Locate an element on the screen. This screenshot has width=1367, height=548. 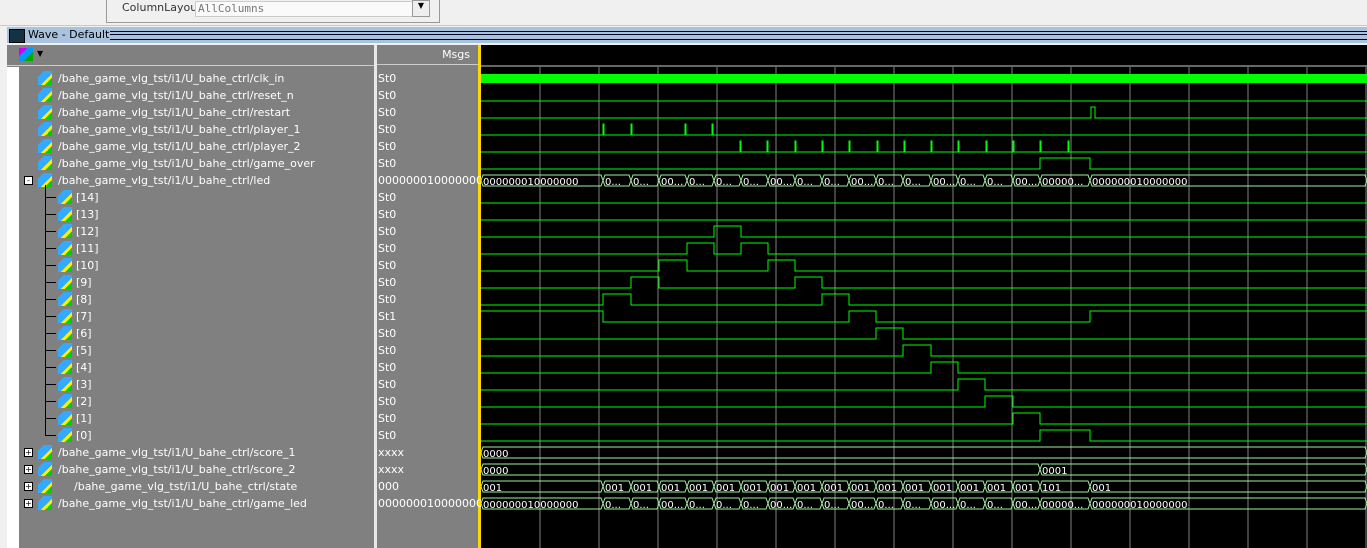
signal-row: [8] St0 is located at coordinates (240, 295).